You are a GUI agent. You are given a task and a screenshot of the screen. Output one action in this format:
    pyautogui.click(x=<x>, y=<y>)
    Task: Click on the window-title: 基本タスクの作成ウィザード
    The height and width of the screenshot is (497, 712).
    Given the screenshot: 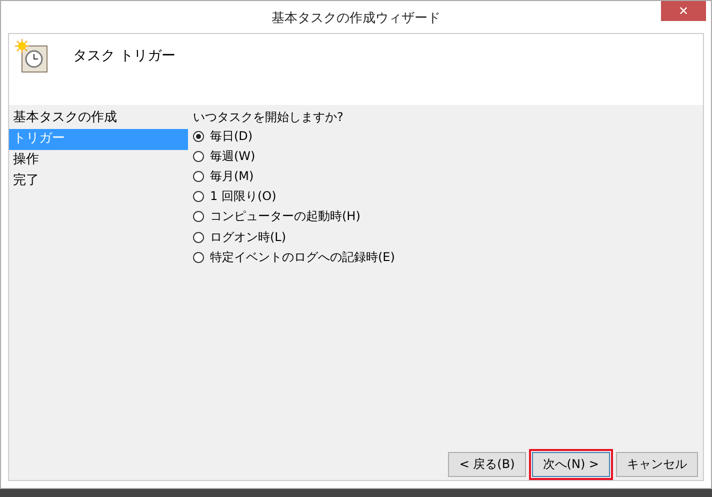 What is the action you would take?
    pyautogui.click(x=356, y=18)
    